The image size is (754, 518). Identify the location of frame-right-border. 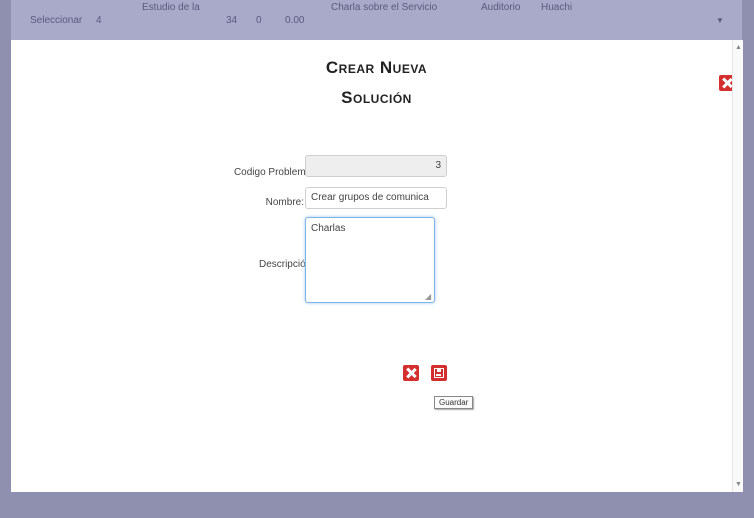
(748, 259).